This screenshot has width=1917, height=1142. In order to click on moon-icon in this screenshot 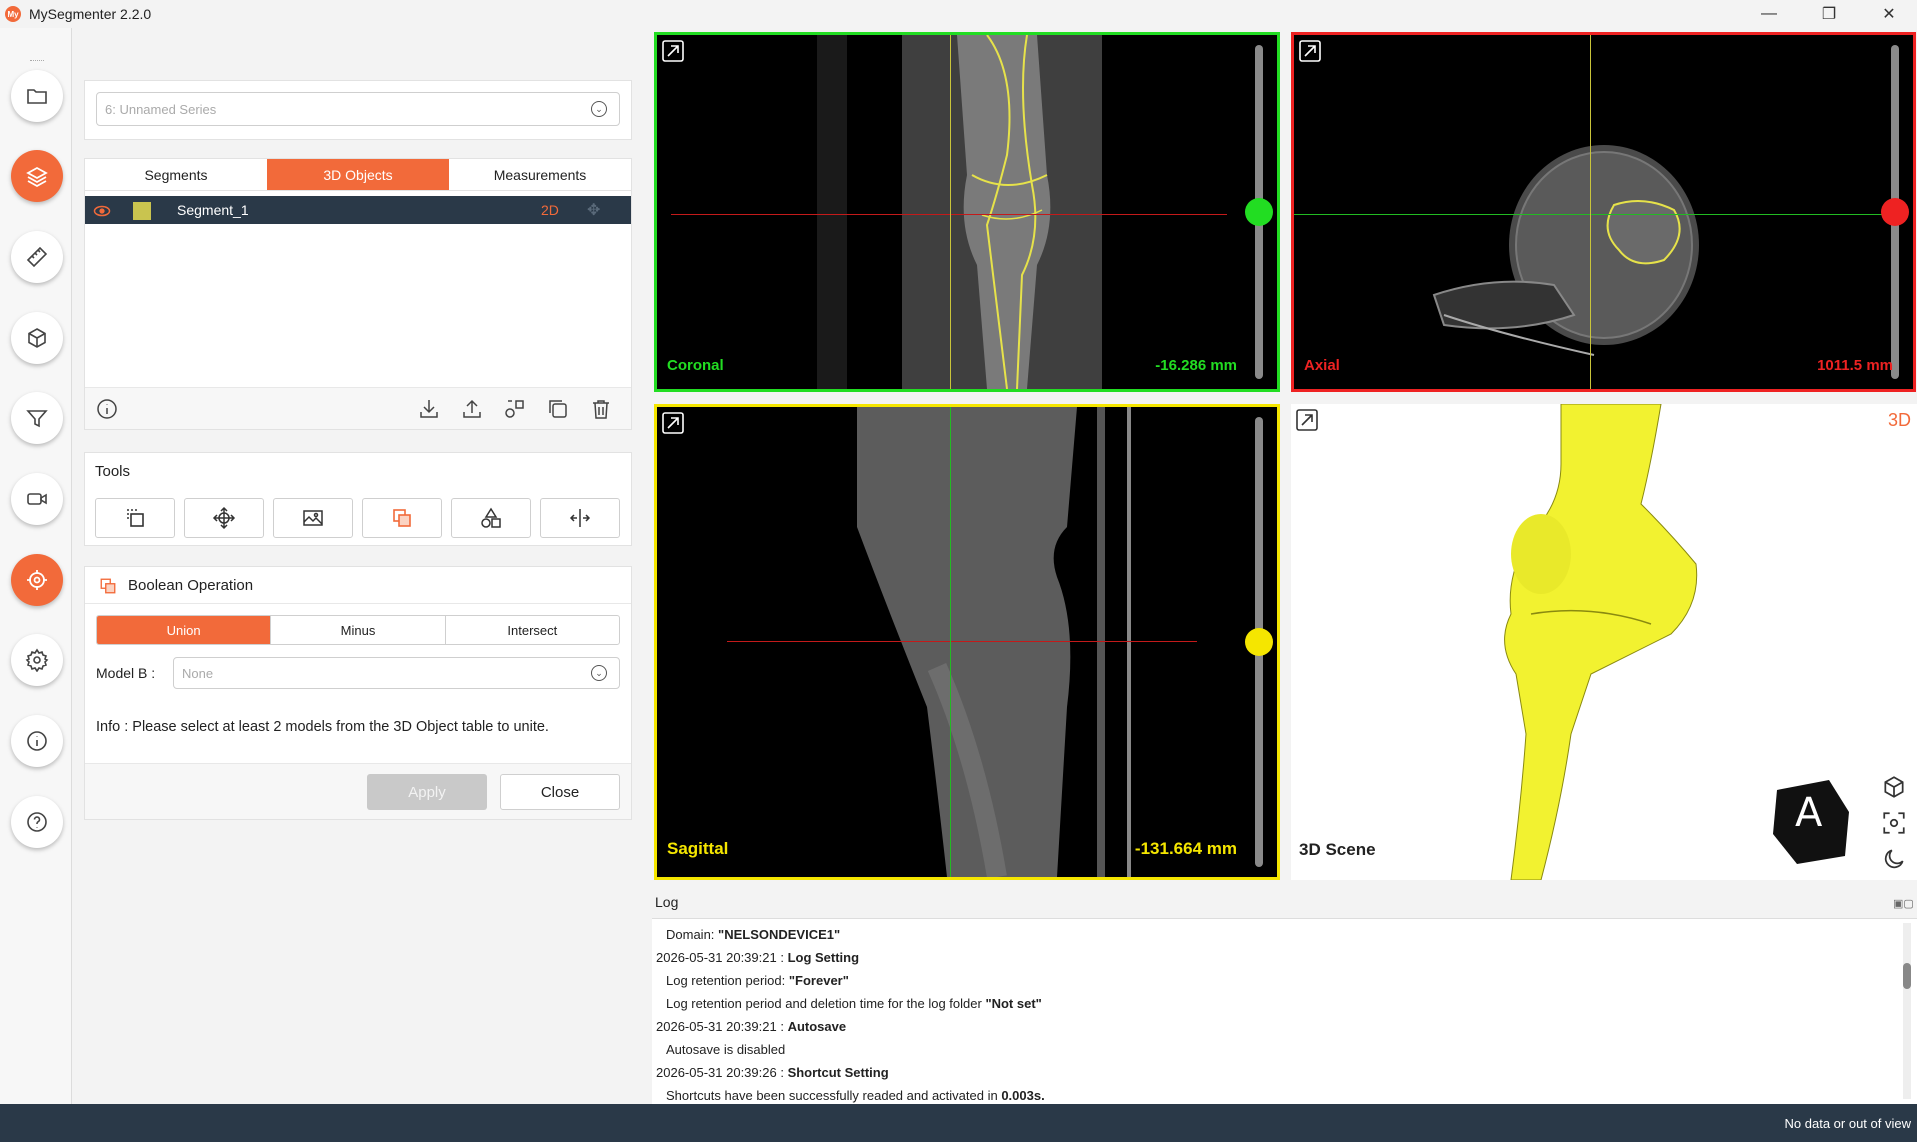, I will do `click(1894, 859)`.